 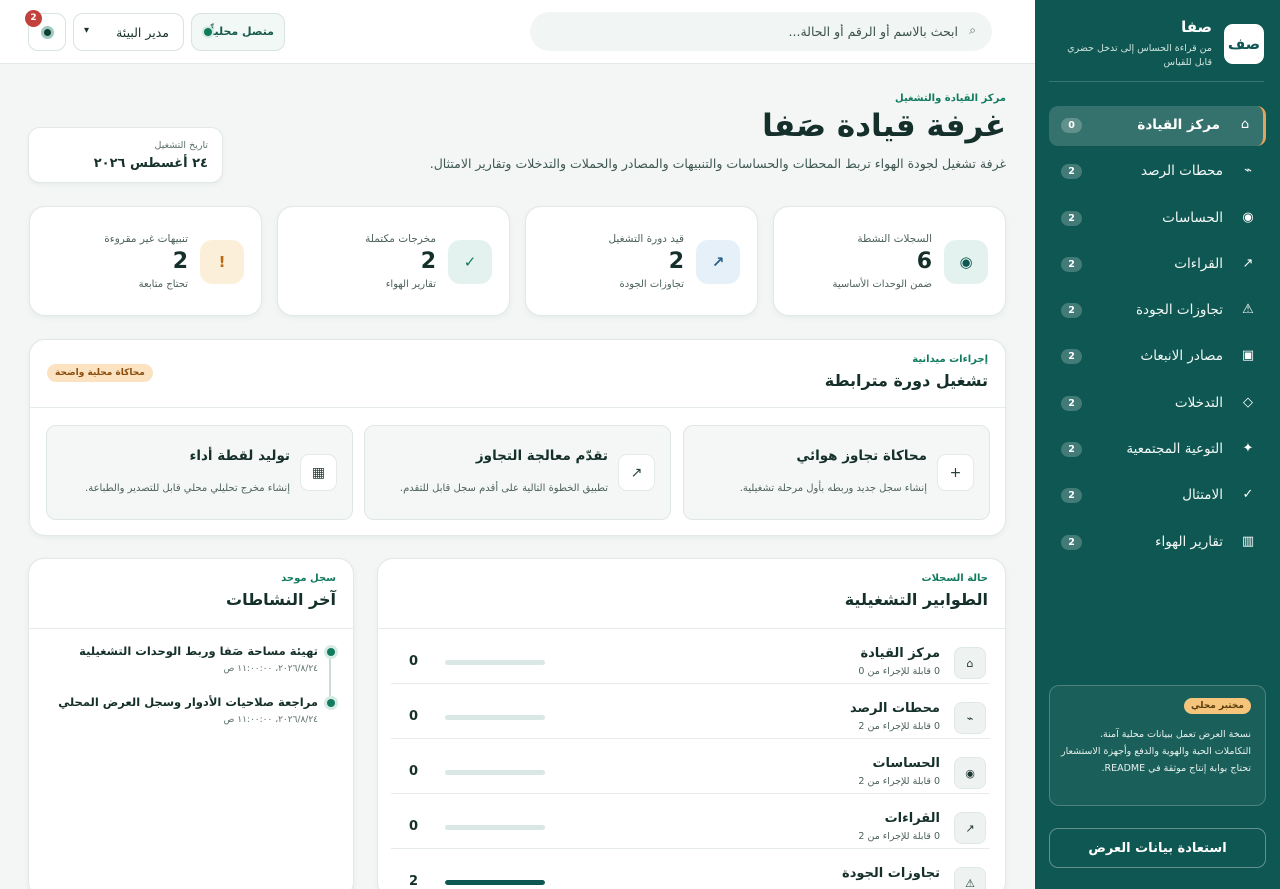 I want to click on sidebar-item-command-center: ⌂ مركز القيادة 0, so click(x=1157, y=126).